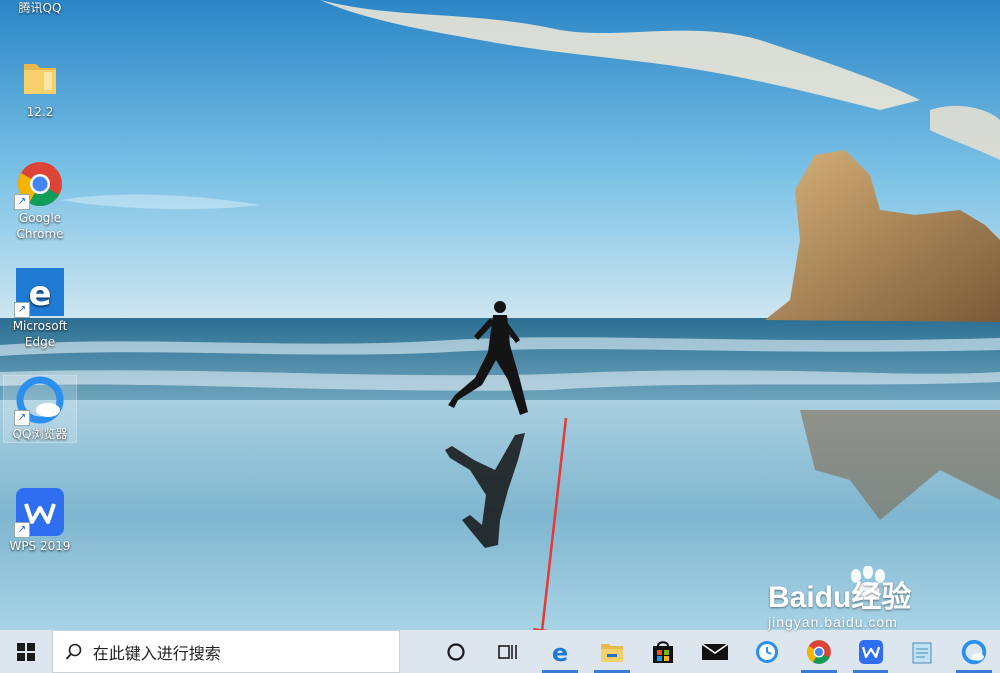 The image size is (1000, 673). I want to click on baidu-brand: Baidu经验, so click(840, 597).